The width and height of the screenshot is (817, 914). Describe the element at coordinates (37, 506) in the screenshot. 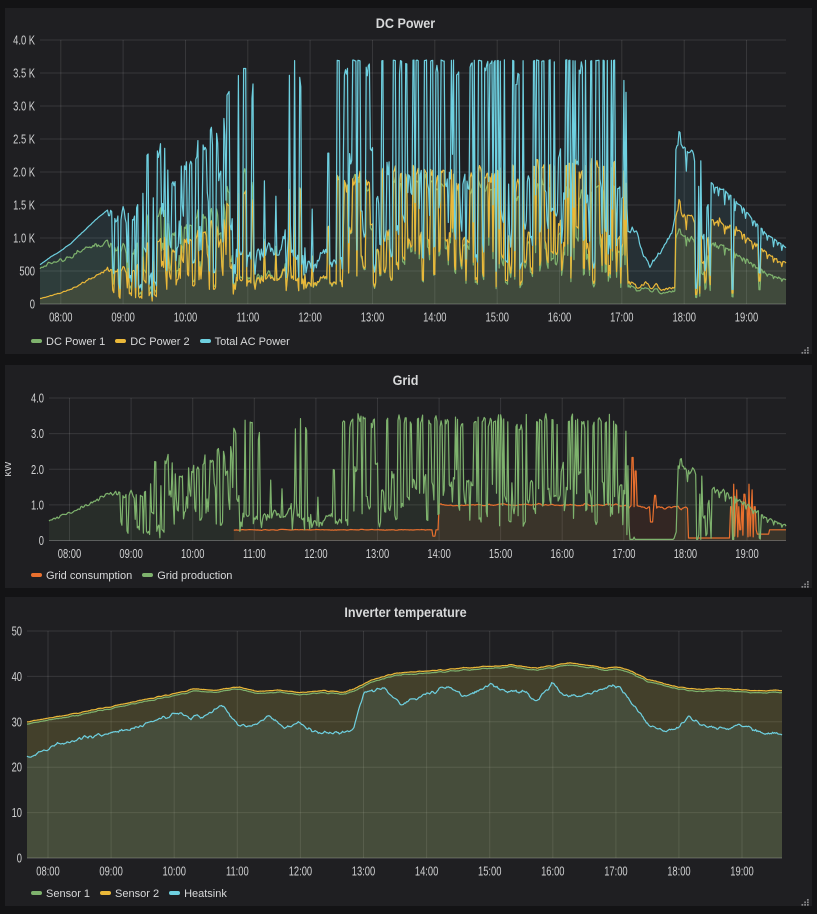

I see `svg-text: 1.0` at that location.